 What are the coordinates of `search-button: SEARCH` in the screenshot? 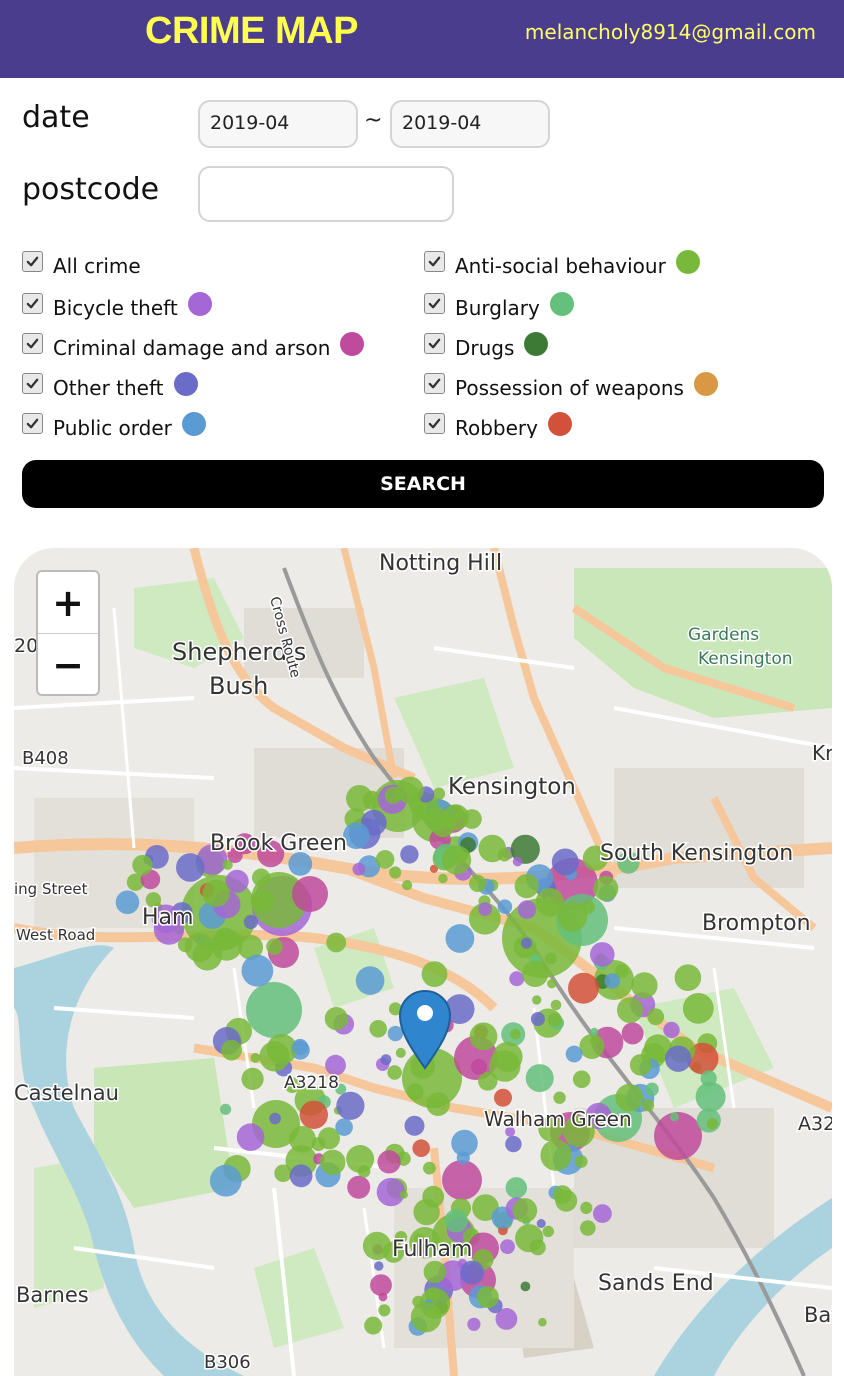 It's located at (423, 484).